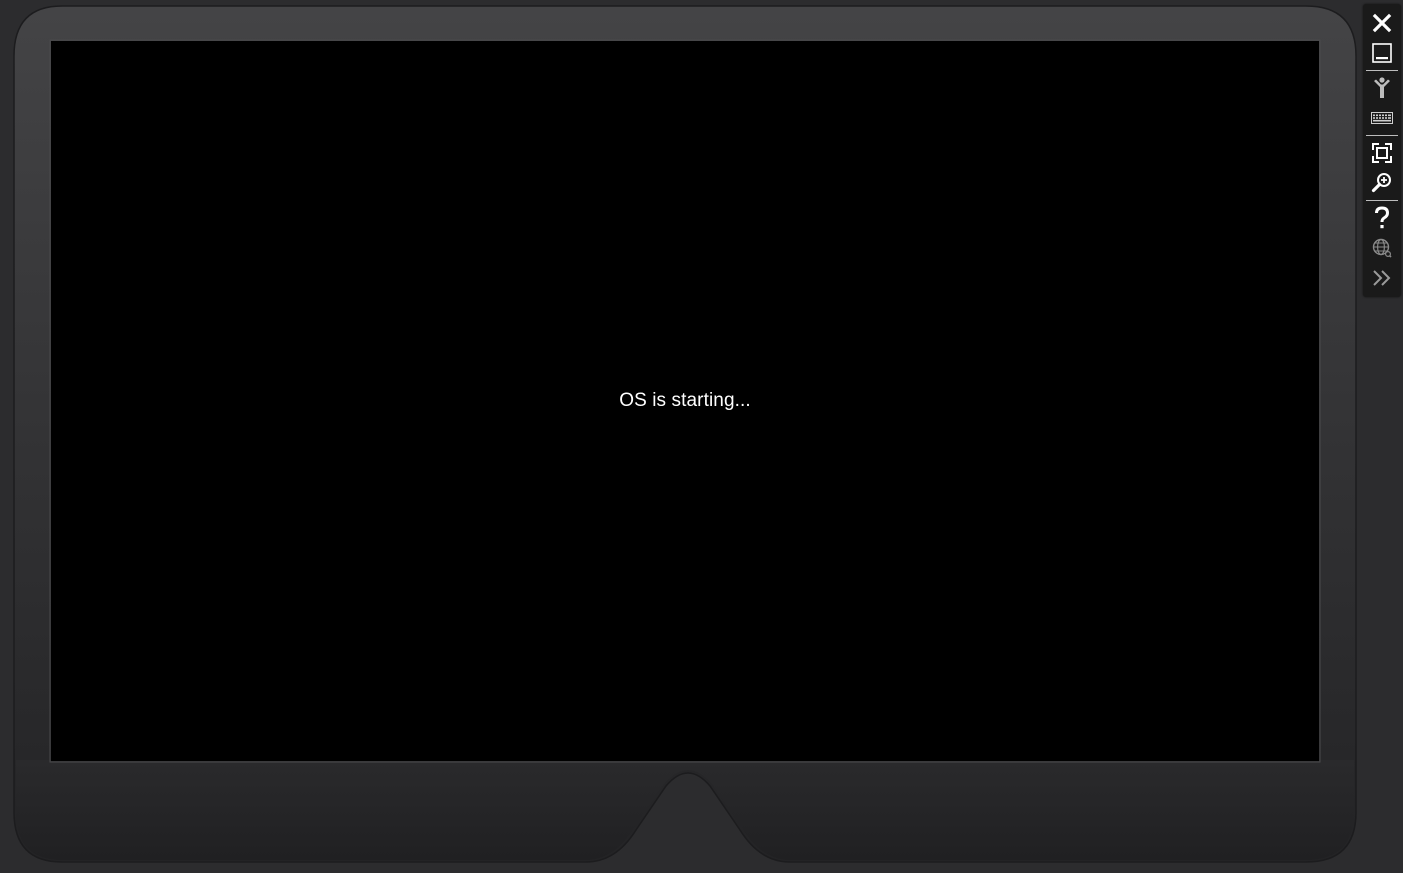 The height and width of the screenshot is (873, 1403). I want to click on keyboard-button, so click(1382, 118).